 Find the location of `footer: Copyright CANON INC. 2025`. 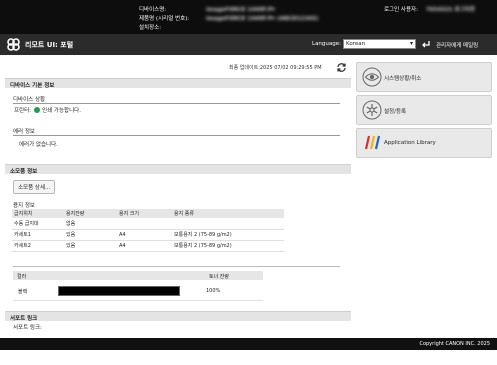

footer: Copyright CANON INC. 2025 is located at coordinates (248, 344).